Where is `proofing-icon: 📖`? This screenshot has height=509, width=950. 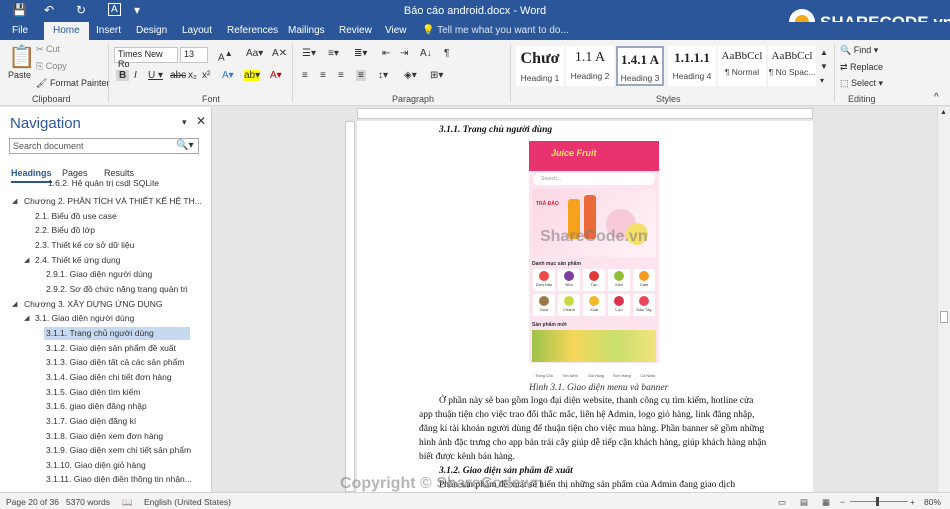
proofing-icon: 📖 is located at coordinates (127, 502).